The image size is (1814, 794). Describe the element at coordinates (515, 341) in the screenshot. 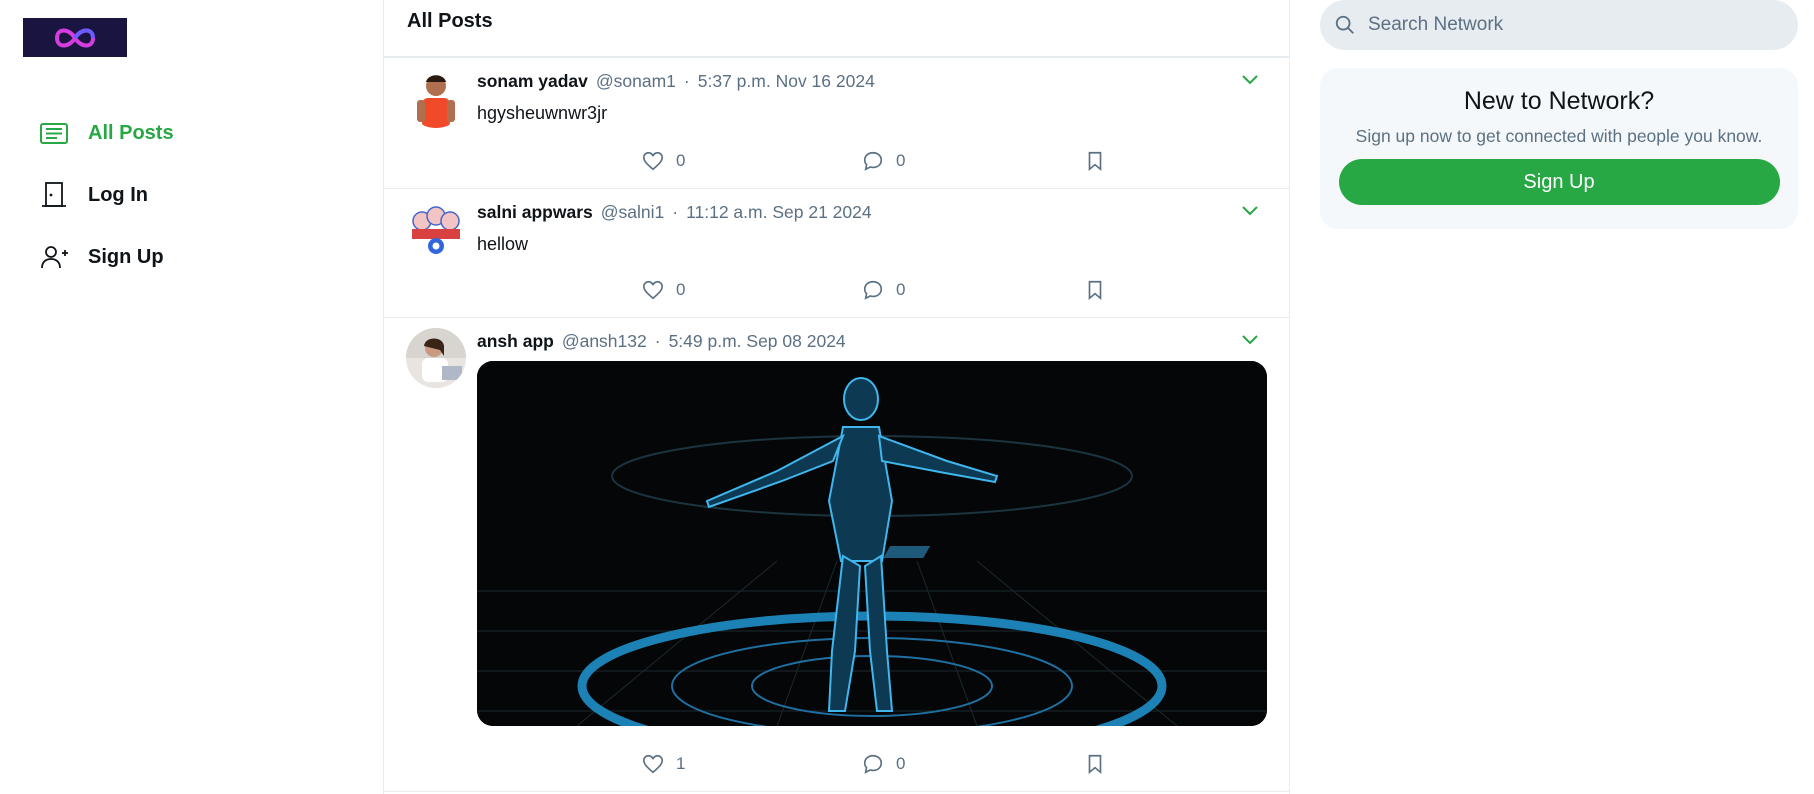

I see `author-name: ansh app` at that location.